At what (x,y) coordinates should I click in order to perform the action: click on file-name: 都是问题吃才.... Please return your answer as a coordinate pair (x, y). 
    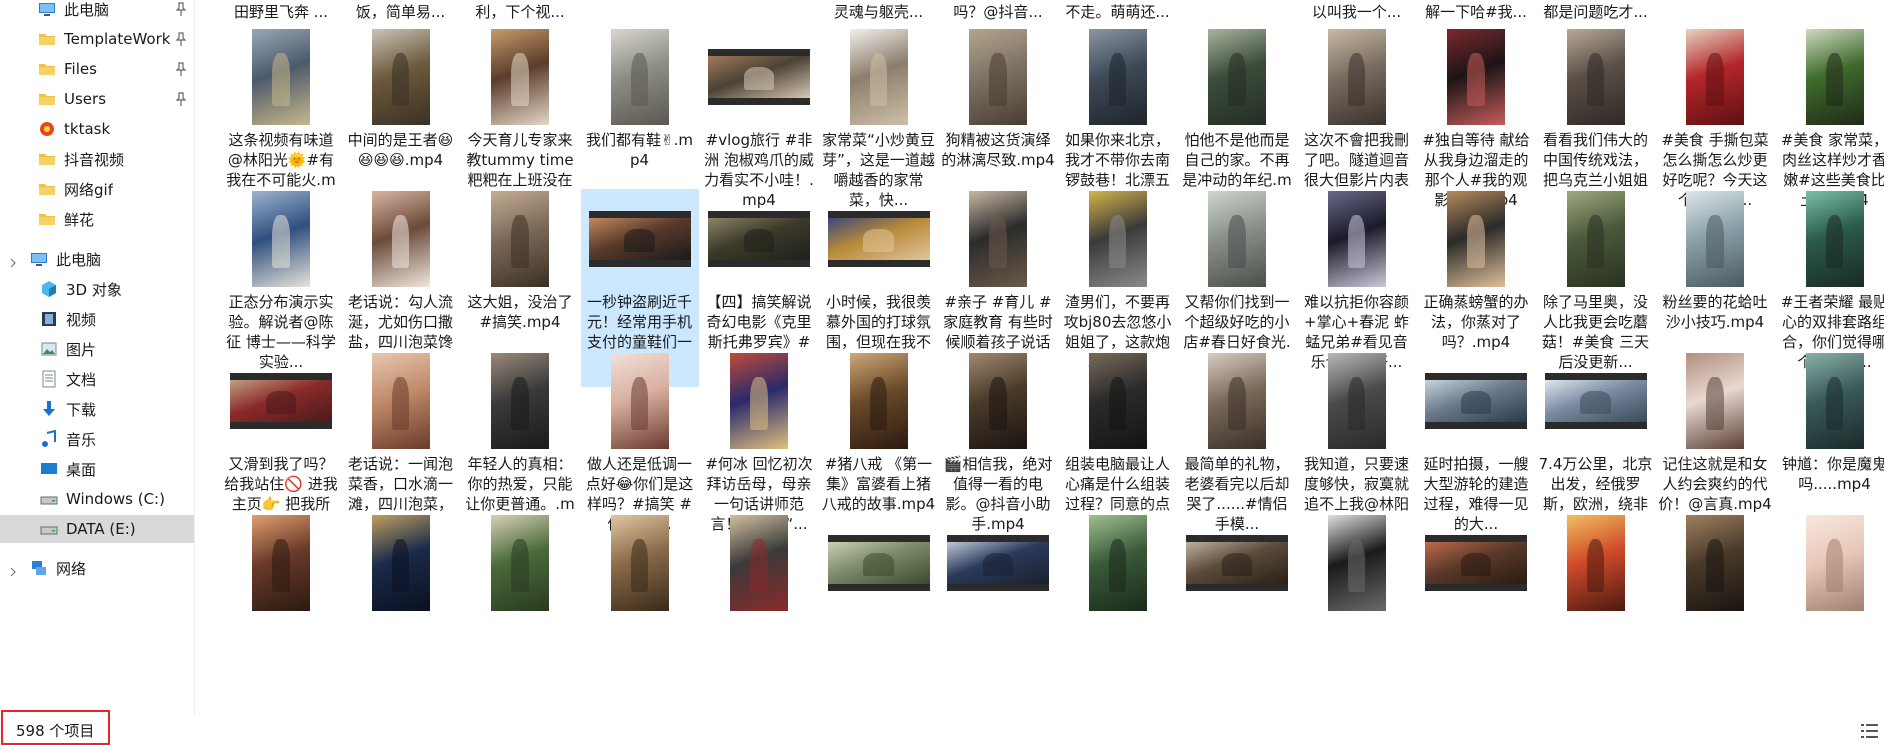
    Looking at the image, I should click on (1596, 12).